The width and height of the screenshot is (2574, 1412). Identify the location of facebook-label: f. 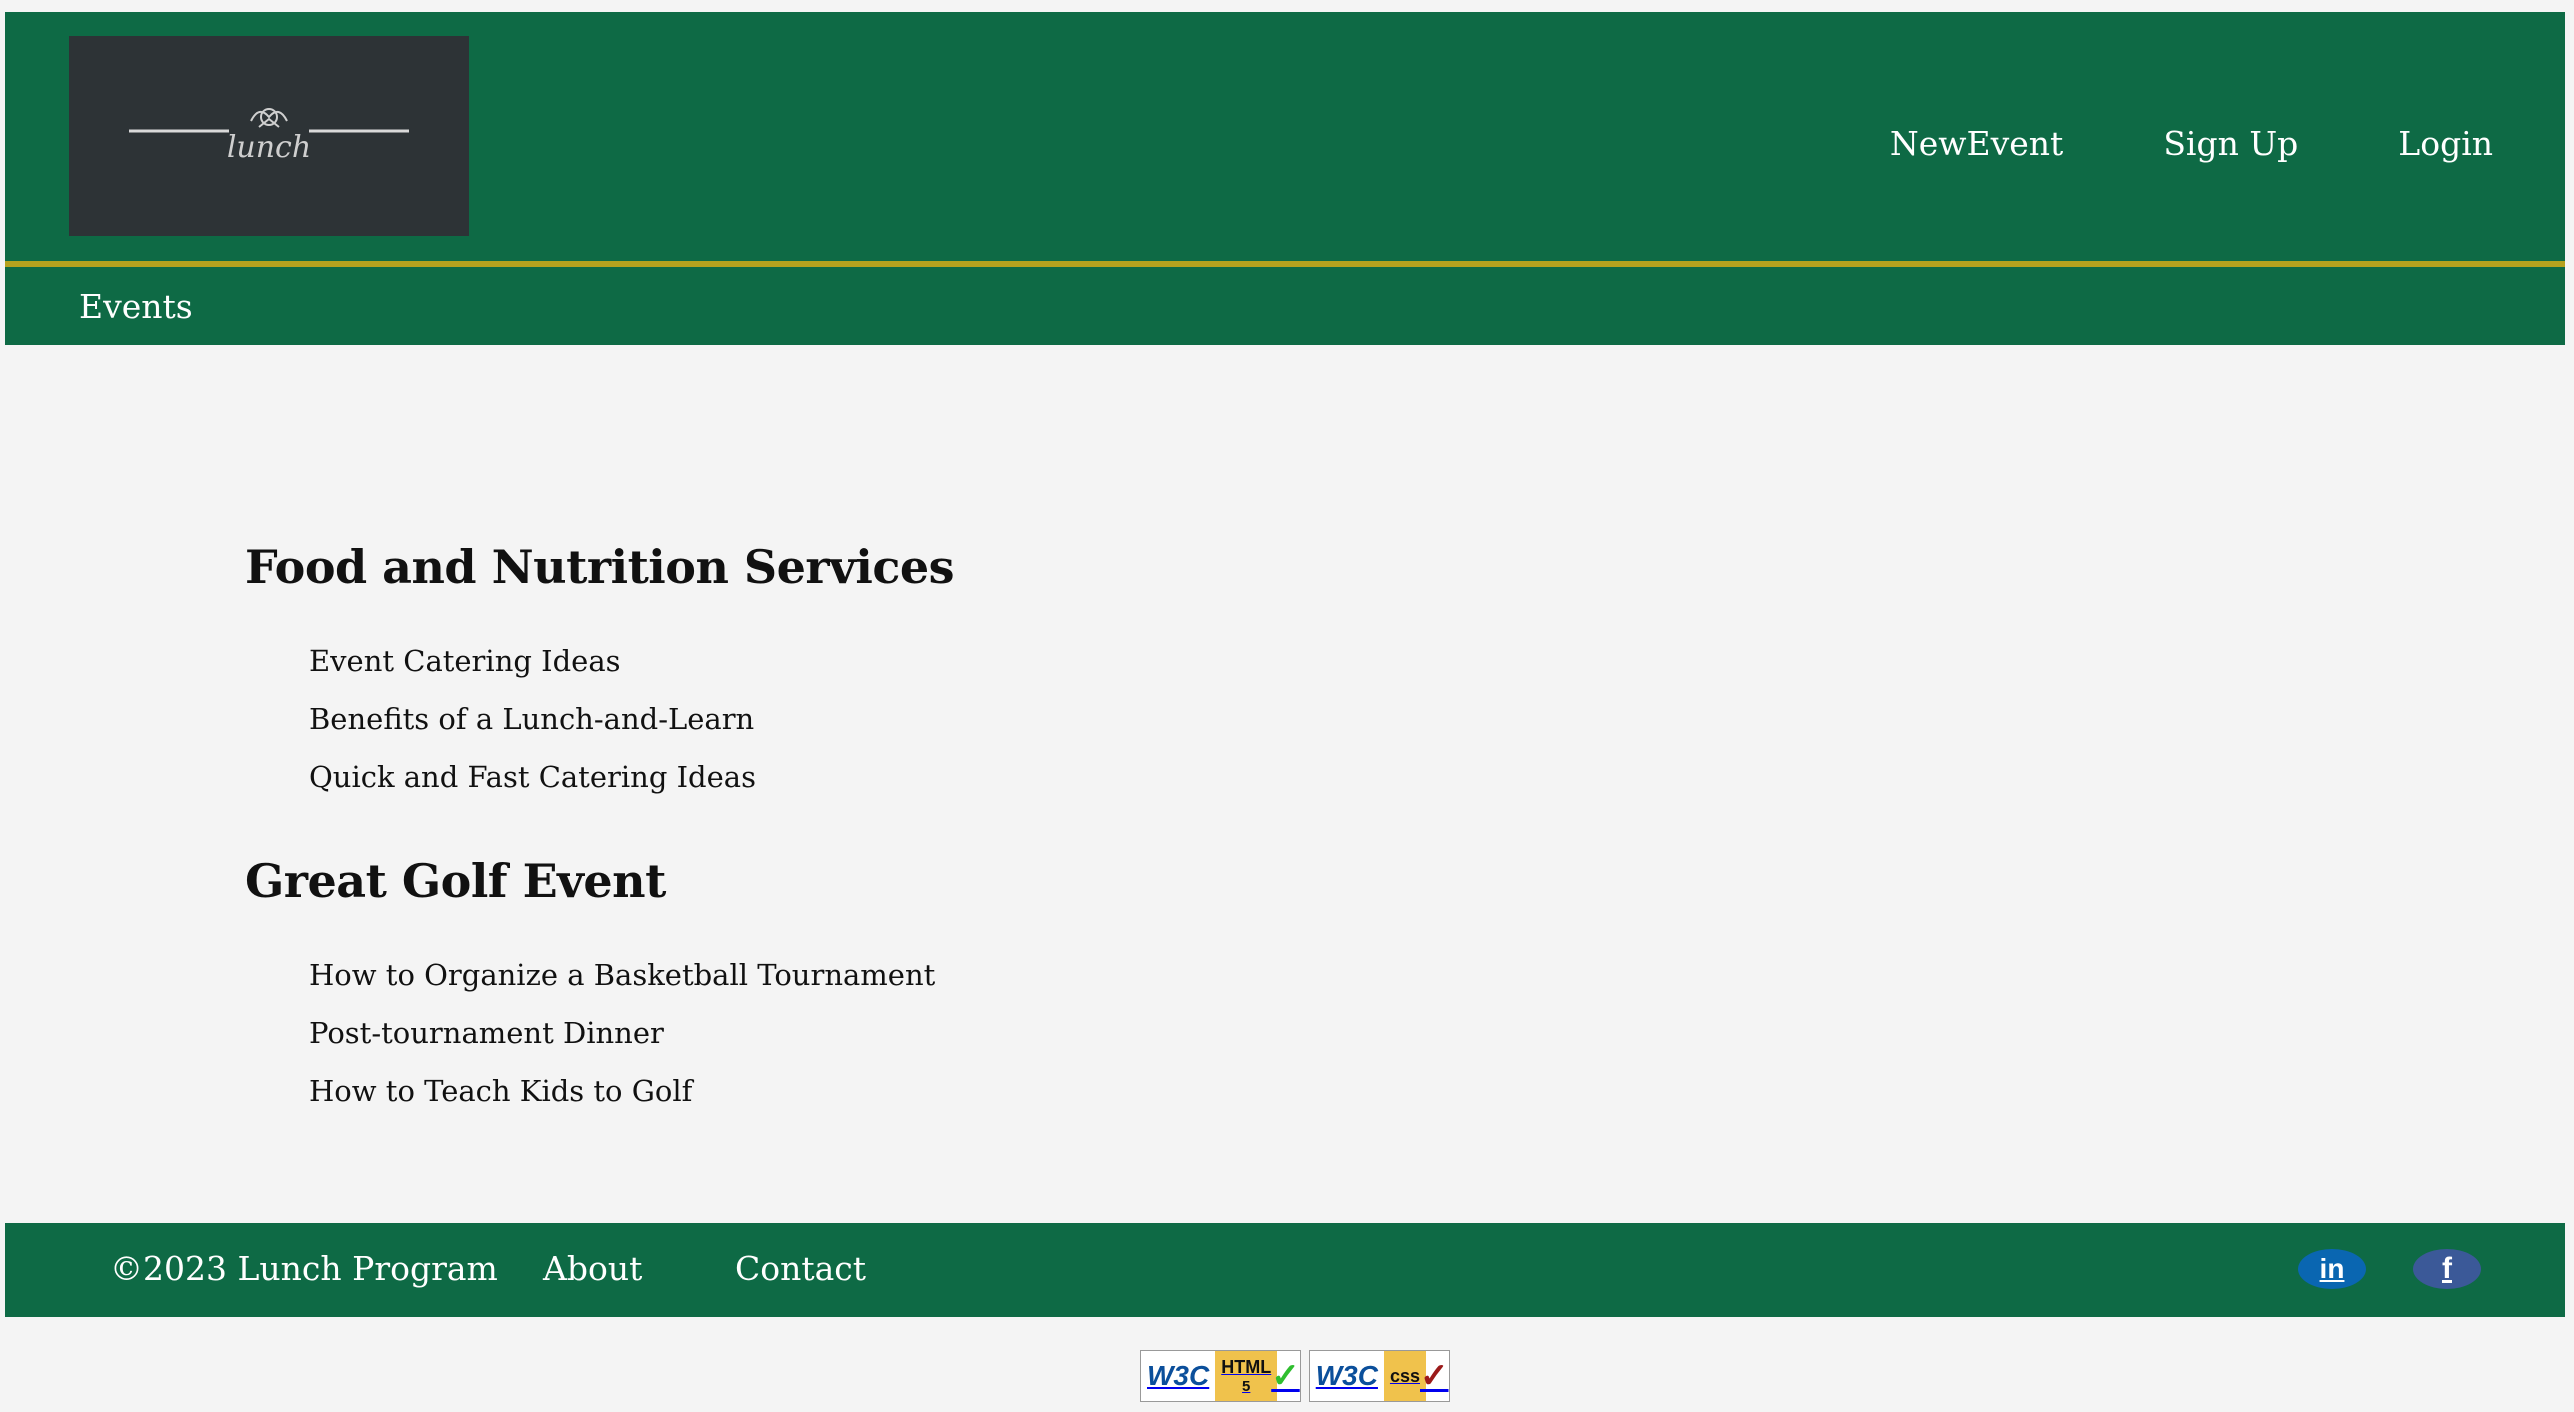
(2447, 1268).